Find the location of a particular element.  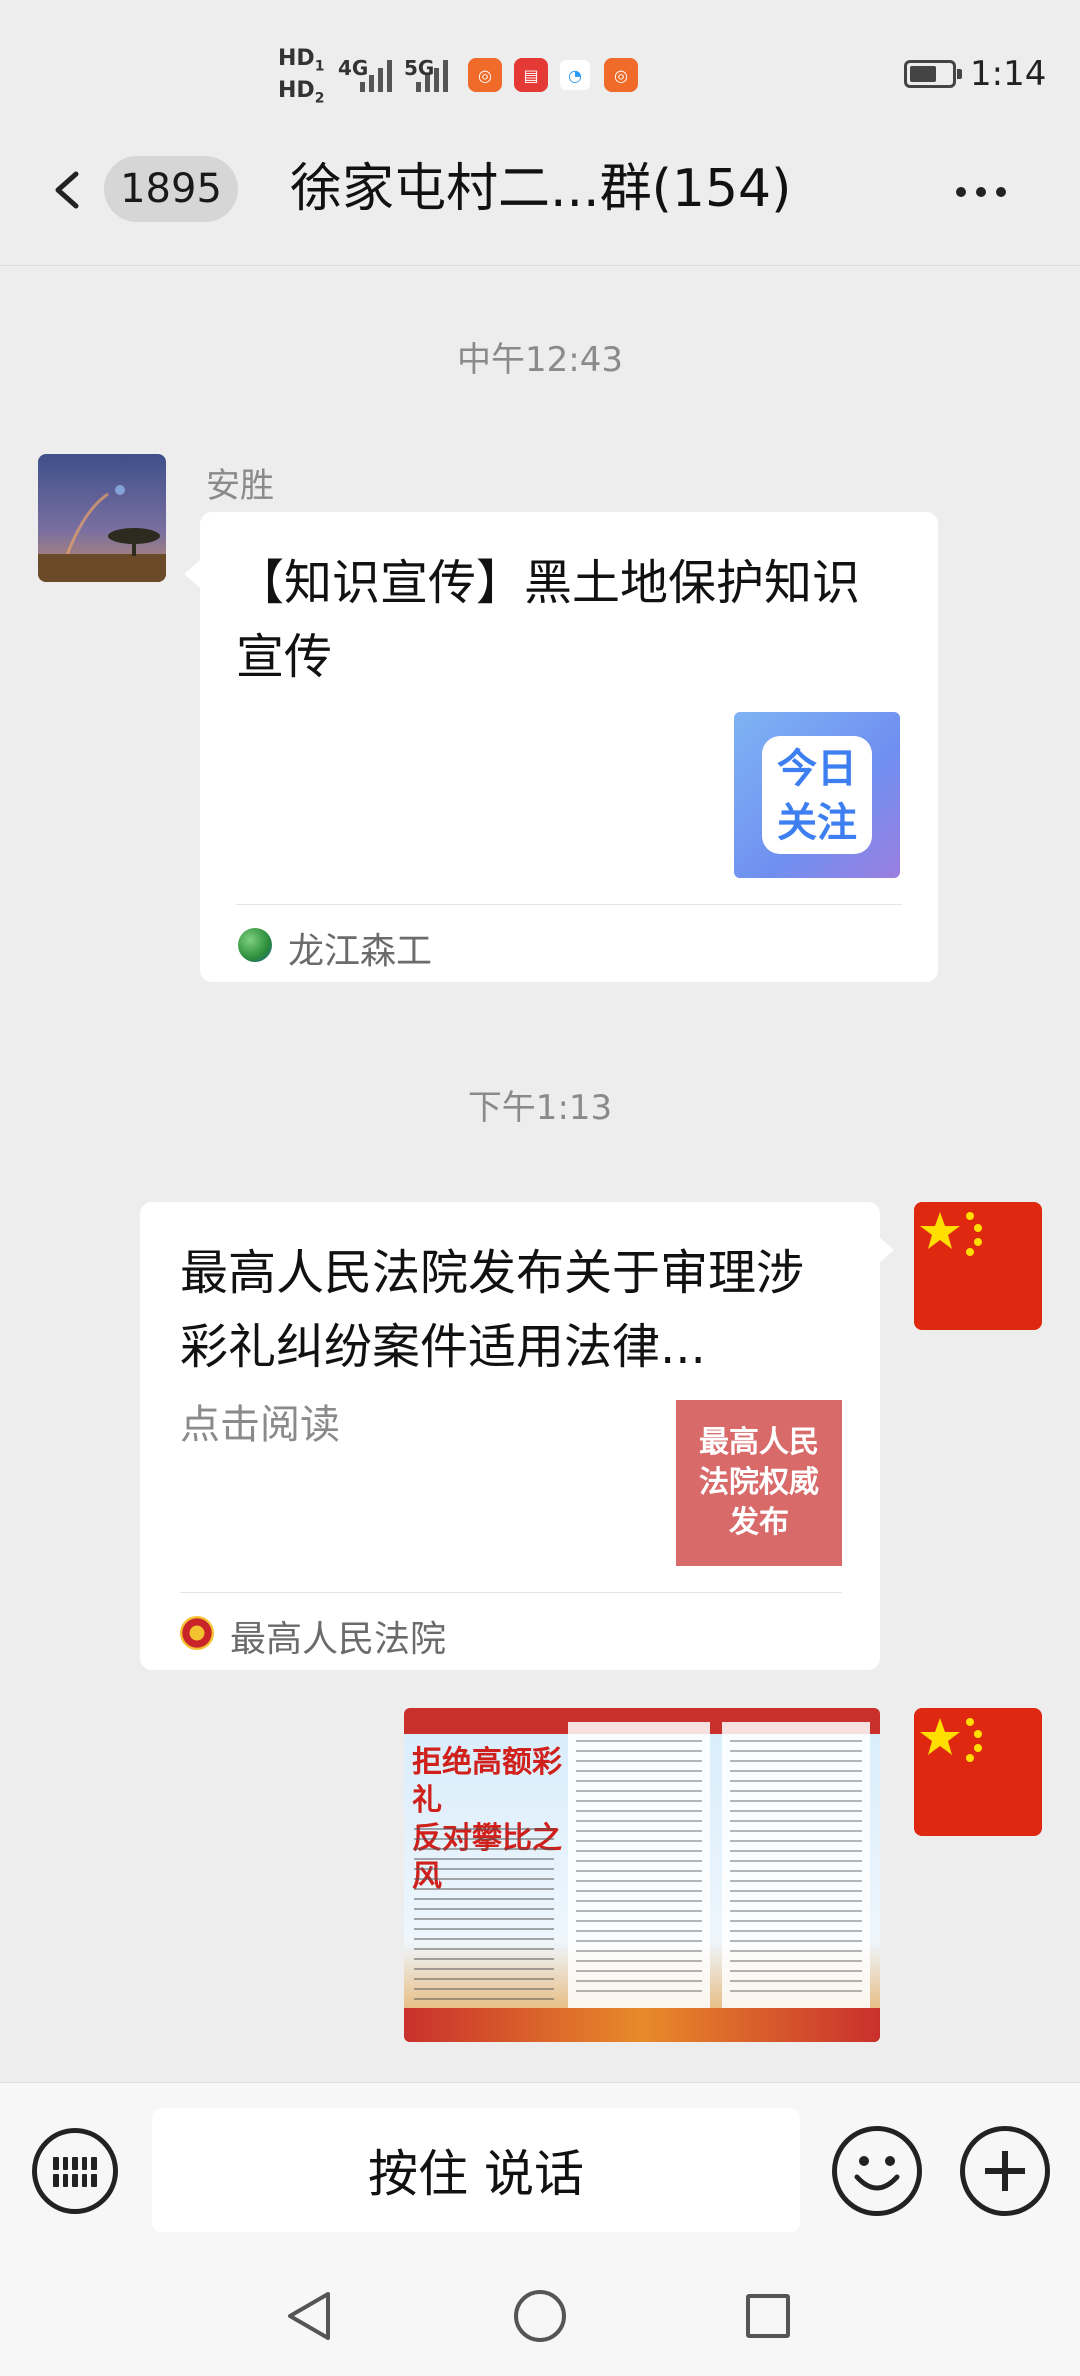

card-thumbnail: 最高人民法院权威发布 is located at coordinates (759, 1483).